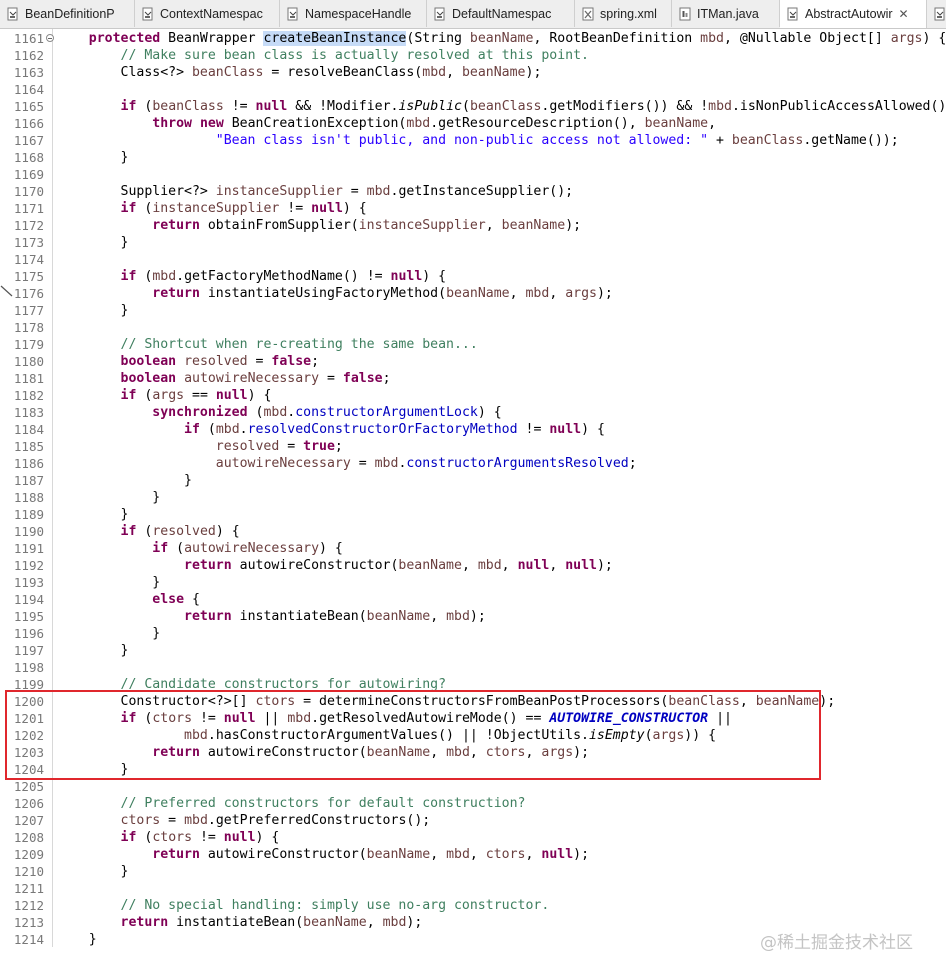  I want to click on code-token: , @Nullable Object[], so click(807, 38).